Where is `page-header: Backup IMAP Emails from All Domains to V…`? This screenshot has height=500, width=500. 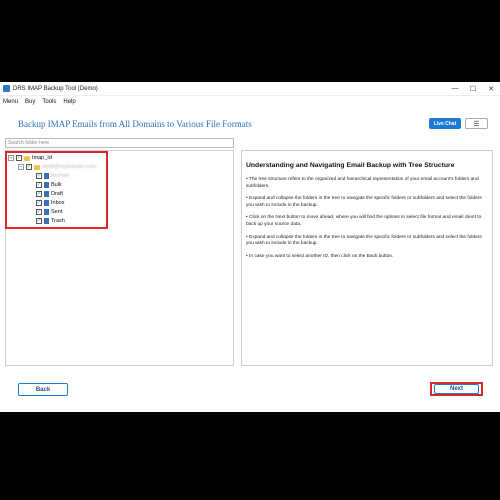 page-header: Backup IMAP Emails from All Domains to V… is located at coordinates (250, 126).